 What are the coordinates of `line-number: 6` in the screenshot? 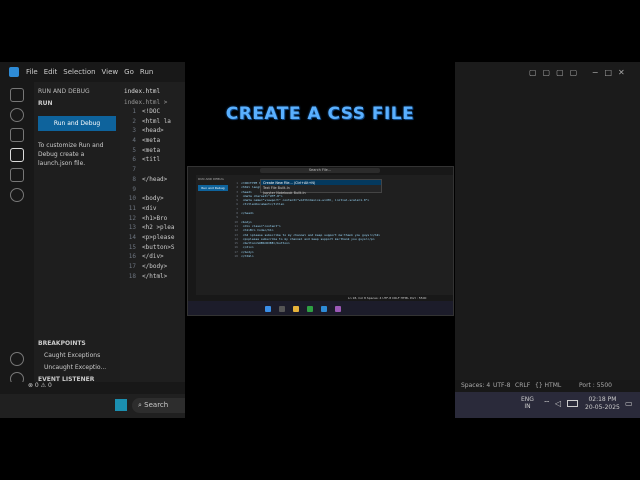 It's located at (134, 160).